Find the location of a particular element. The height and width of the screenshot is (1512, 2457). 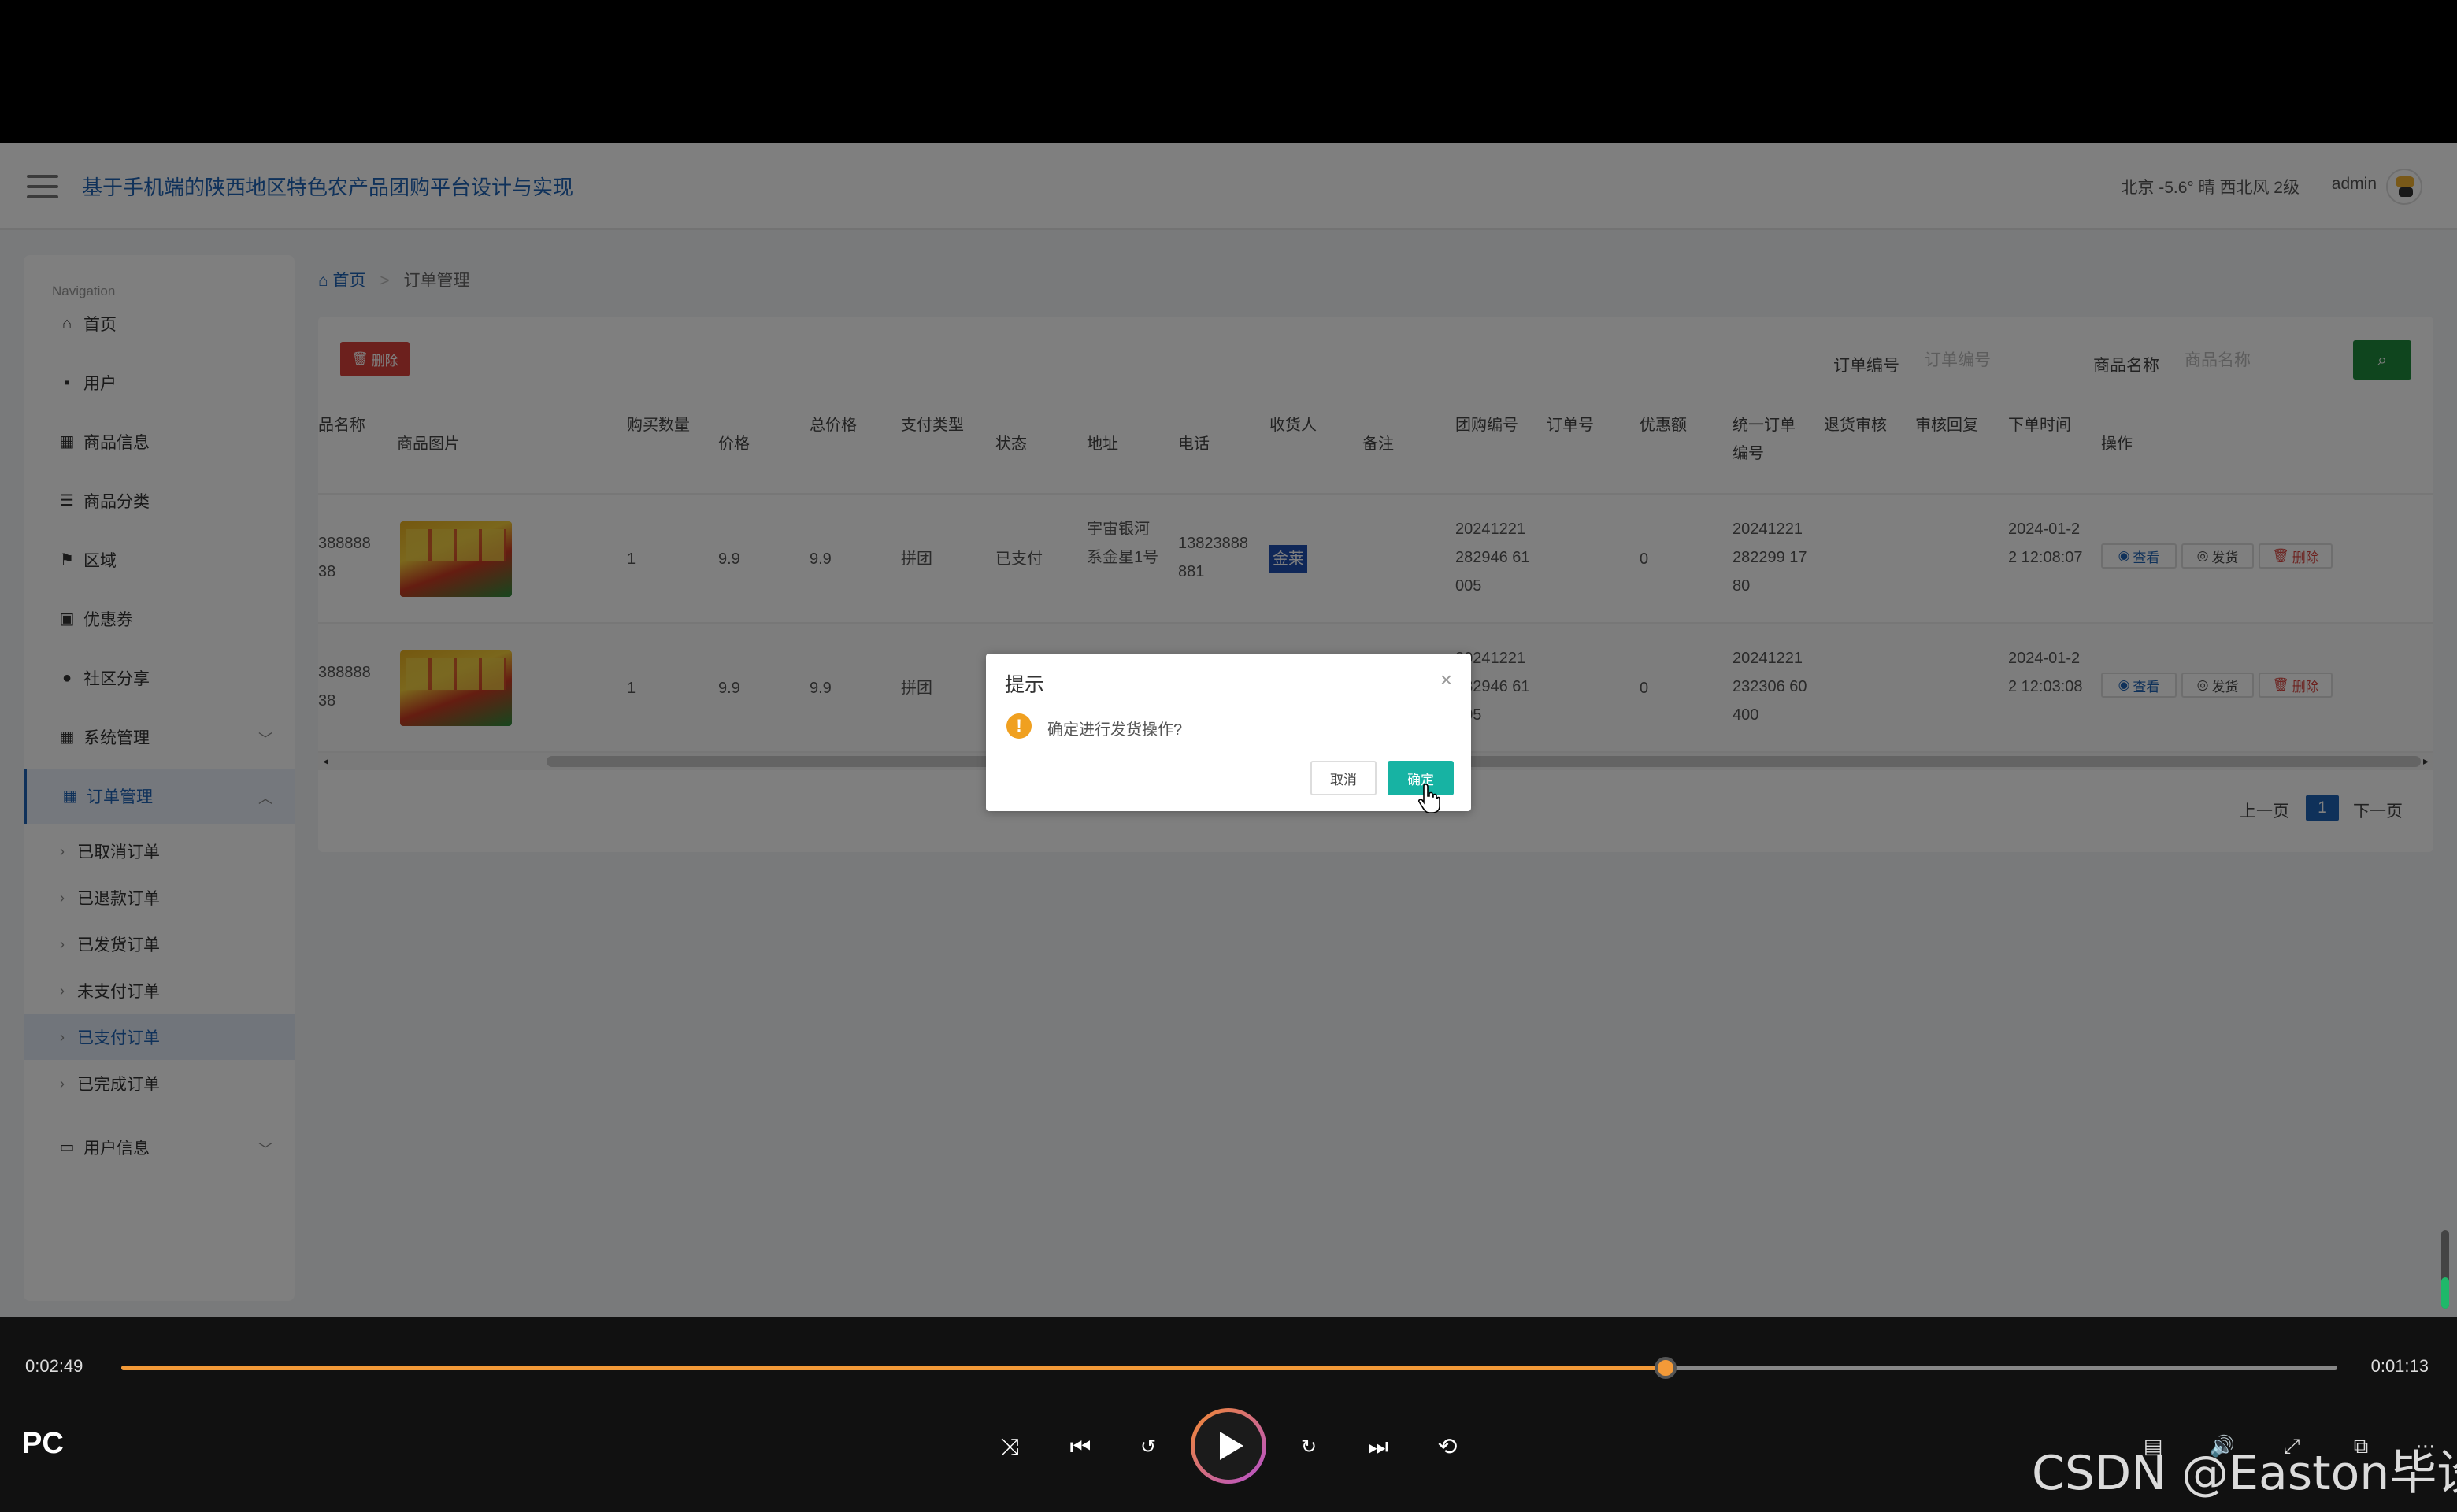

seek-thumb is located at coordinates (1666, 1368).